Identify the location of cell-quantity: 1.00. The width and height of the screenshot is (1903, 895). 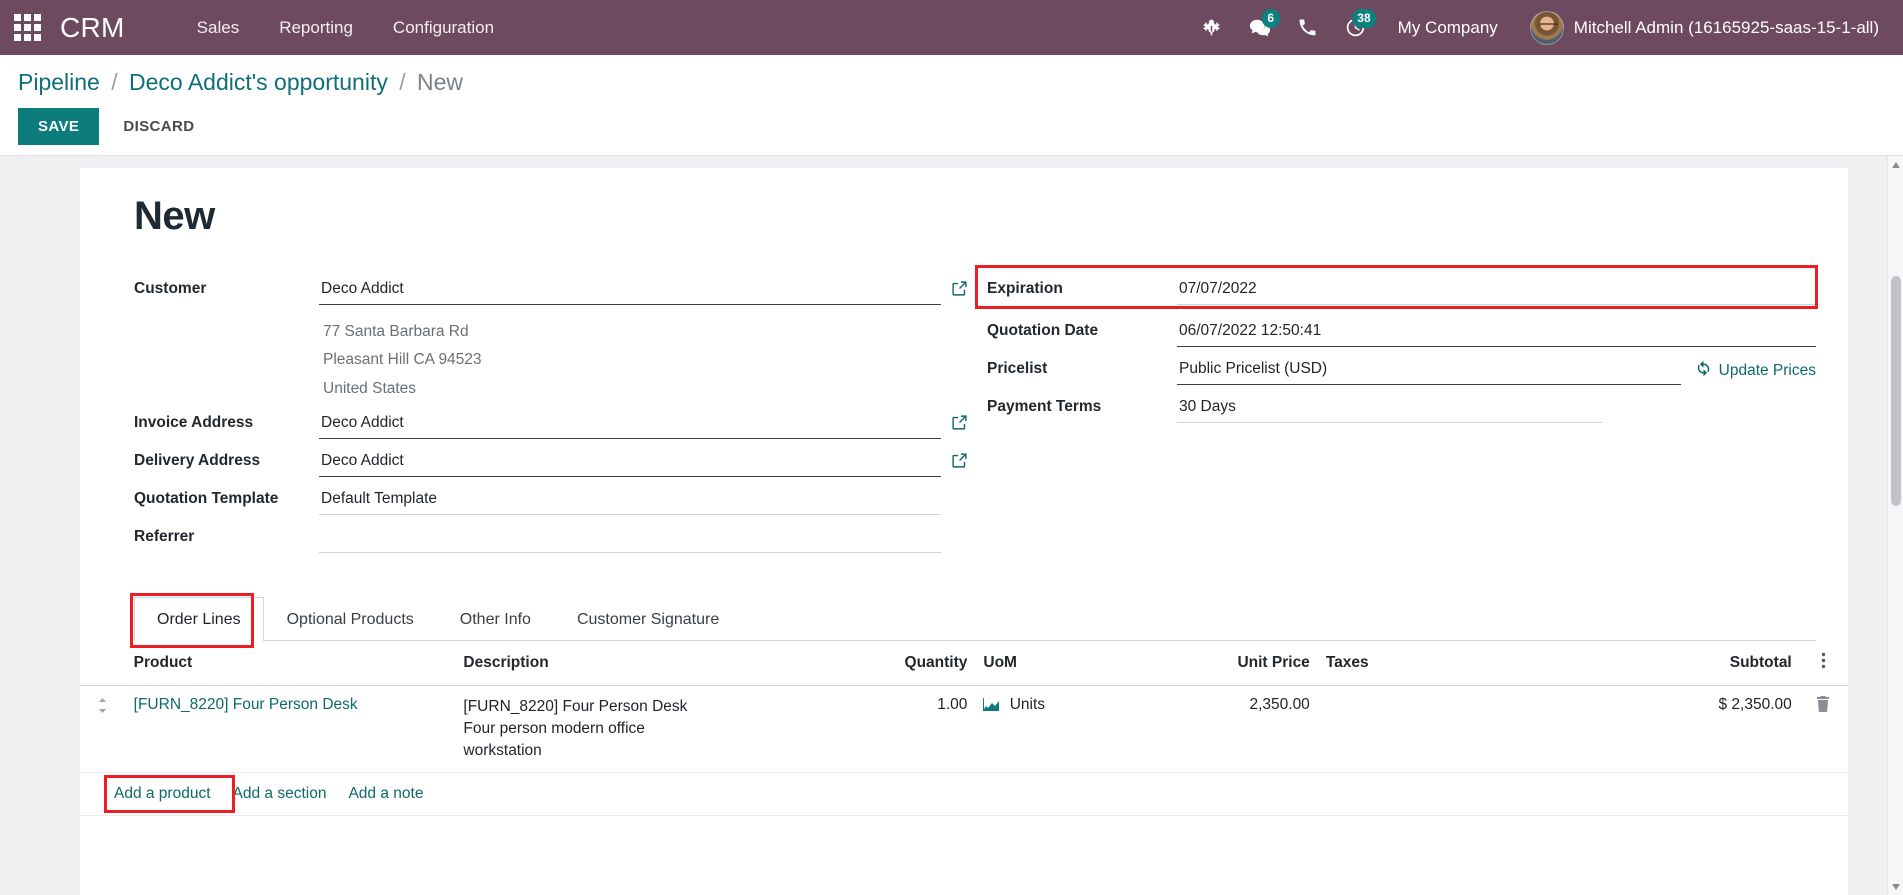
(905, 729).